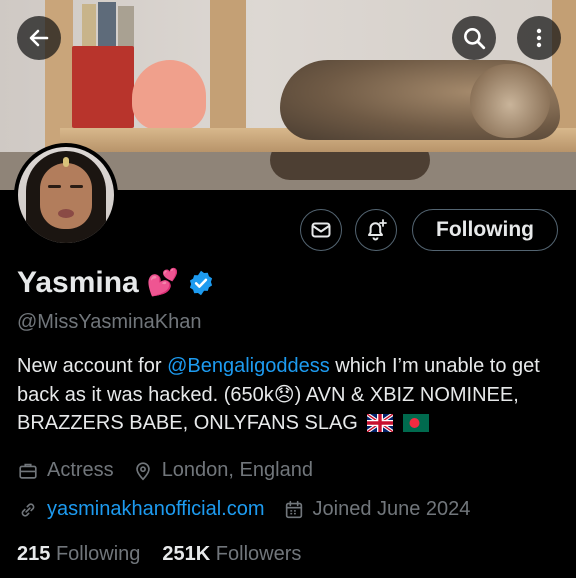 The image size is (576, 578). I want to click on envelope-icon, so click(321, 230).